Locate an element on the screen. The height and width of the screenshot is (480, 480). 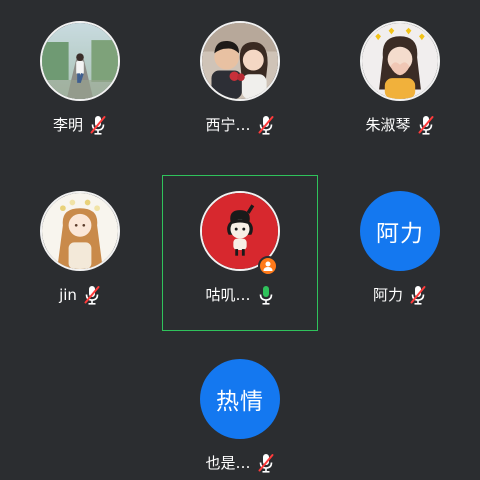
participant-name: 李明 is located at coordinates (67, 125).